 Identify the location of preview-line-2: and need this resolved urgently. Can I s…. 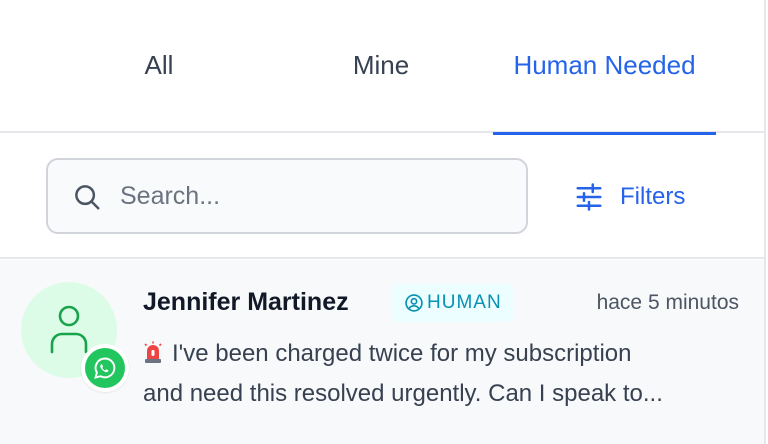
(403, 393).